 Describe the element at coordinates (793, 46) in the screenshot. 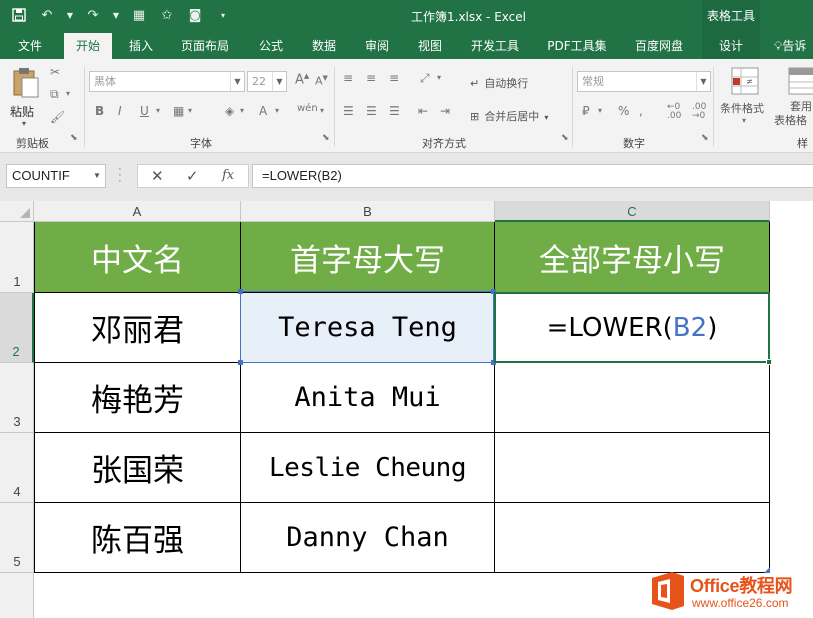

I see `tell-me: 💡︎告诉` at that location.